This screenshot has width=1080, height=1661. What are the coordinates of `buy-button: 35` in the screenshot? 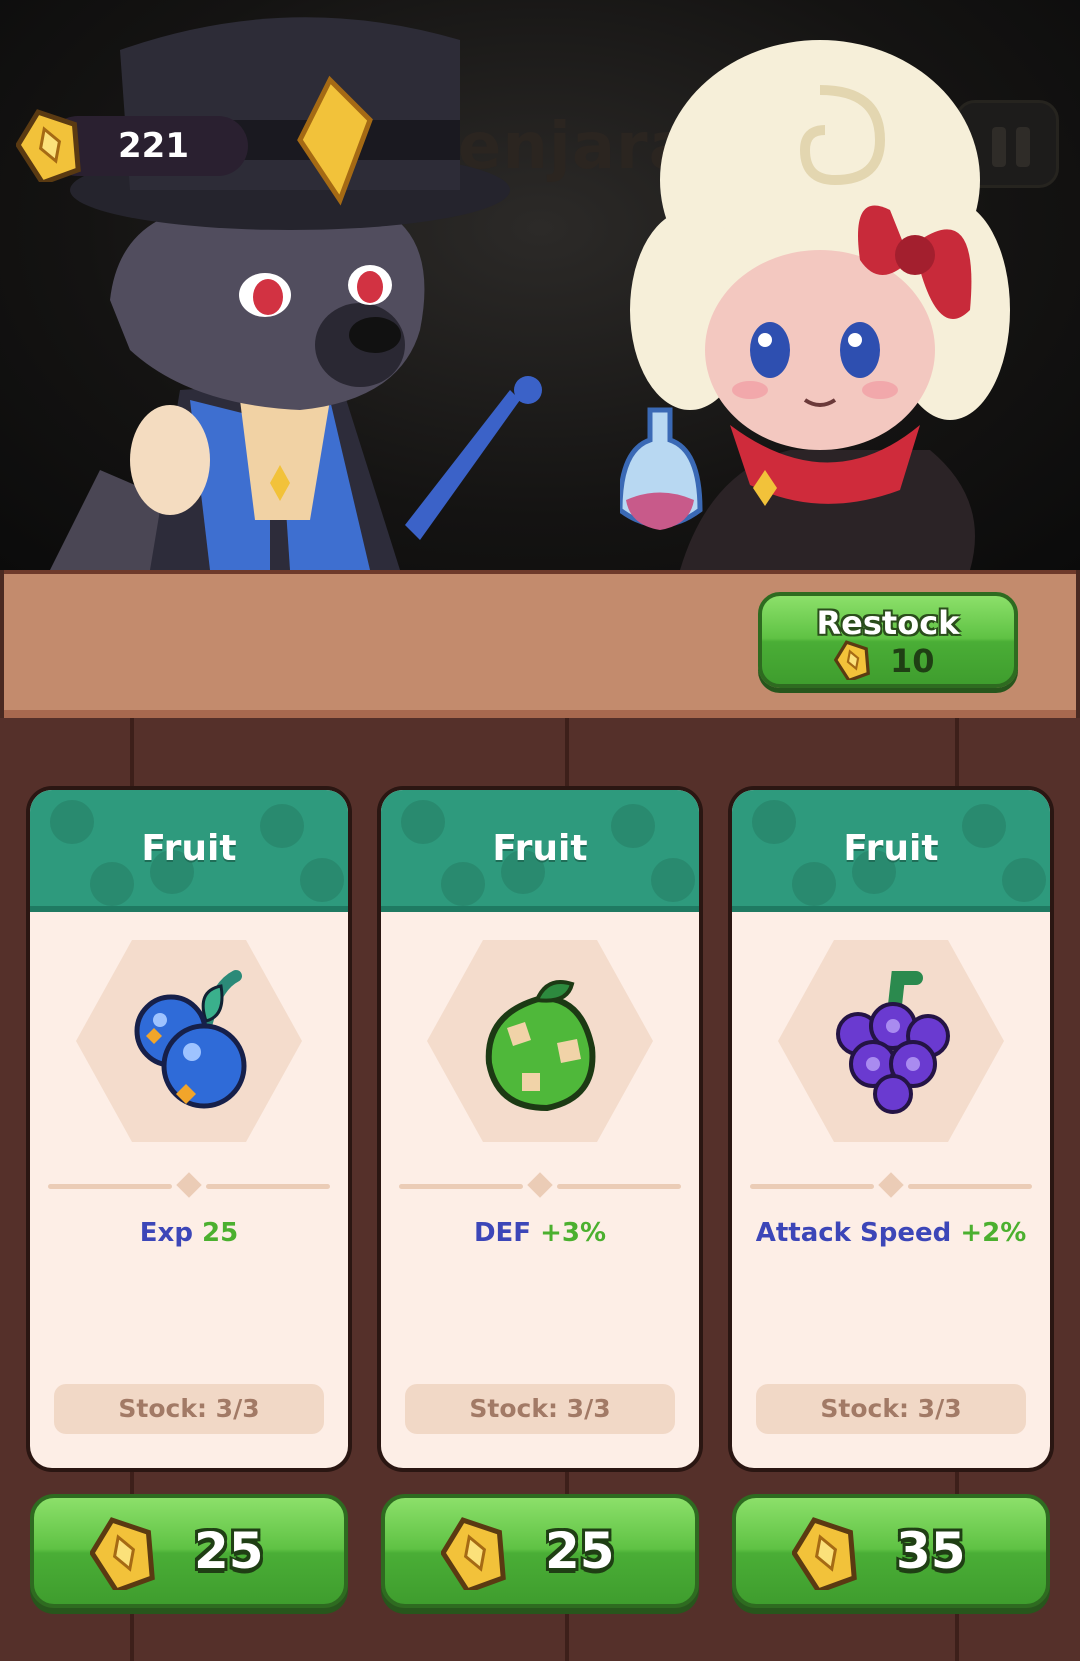 It's located at (891, 1551).